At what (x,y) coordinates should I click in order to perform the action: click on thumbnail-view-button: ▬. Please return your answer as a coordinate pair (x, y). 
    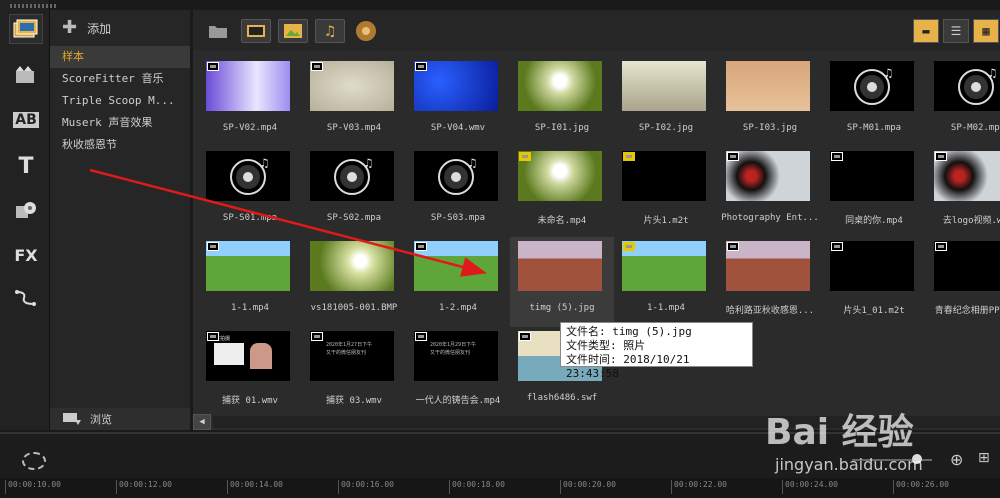
    Looking at the image, I should click on (926, 31).